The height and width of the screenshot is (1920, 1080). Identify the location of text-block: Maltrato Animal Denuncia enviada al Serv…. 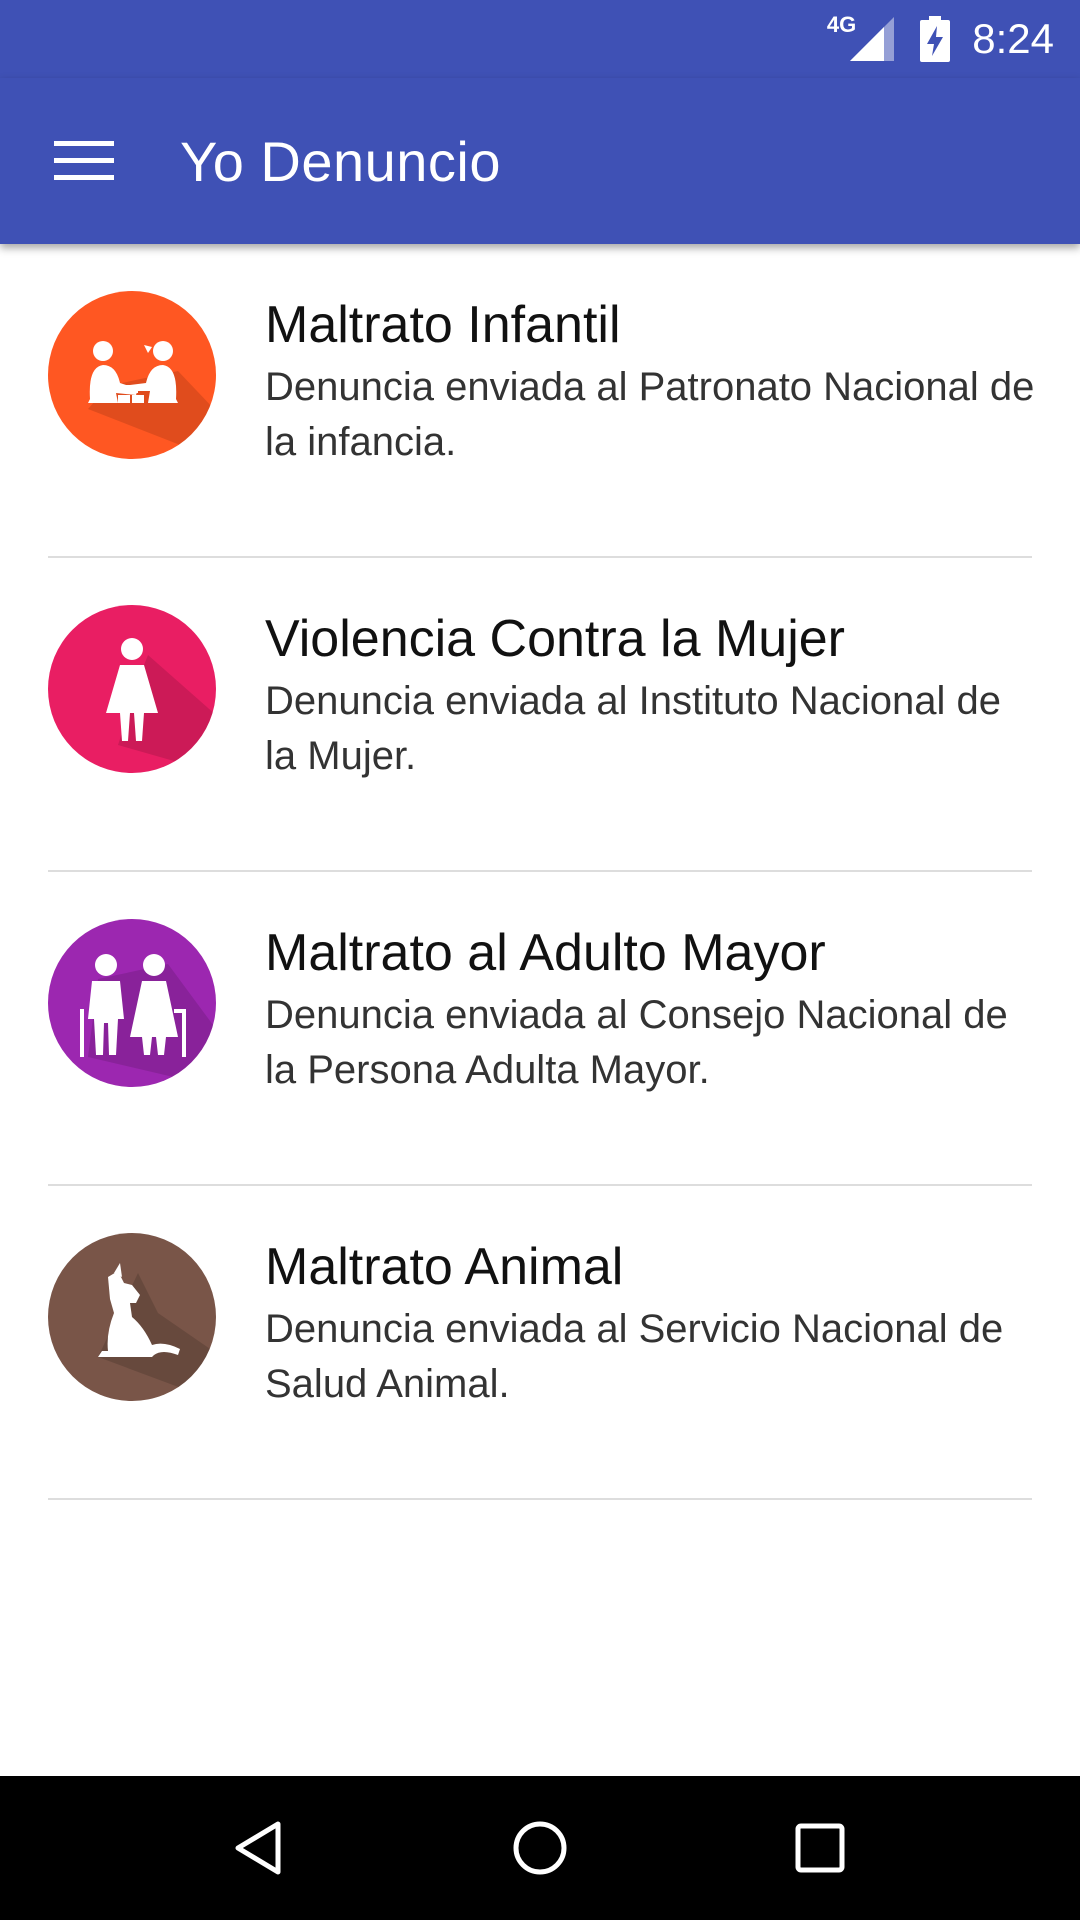
(652, 1324).